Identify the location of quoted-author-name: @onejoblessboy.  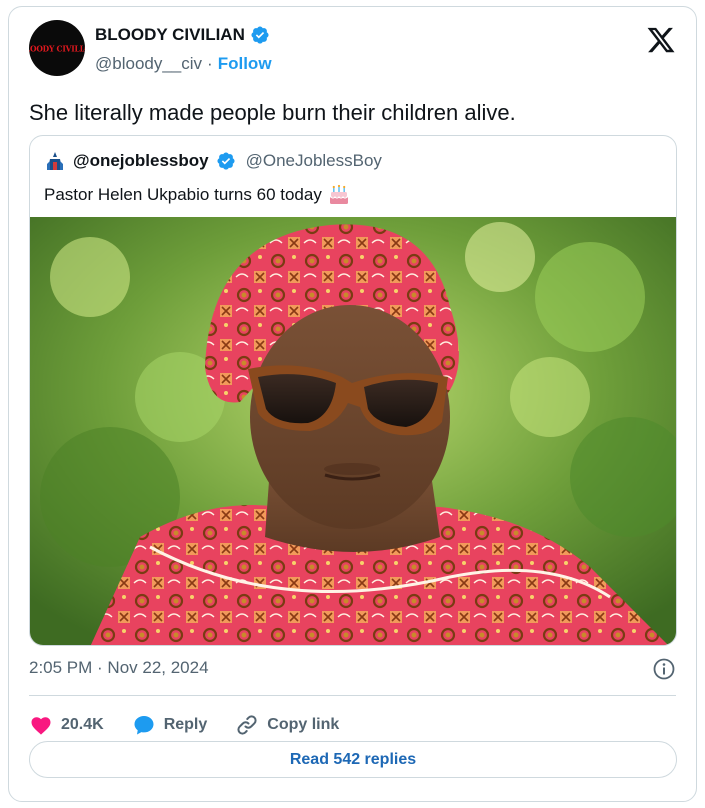
(141, 160).